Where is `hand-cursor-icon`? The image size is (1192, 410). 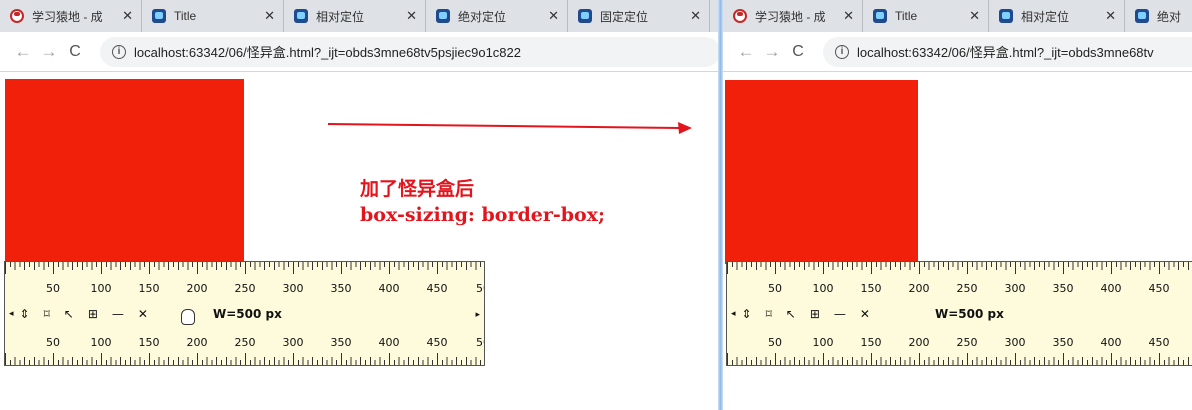
hand-cursor-icon is located at coordinates (188, 317).